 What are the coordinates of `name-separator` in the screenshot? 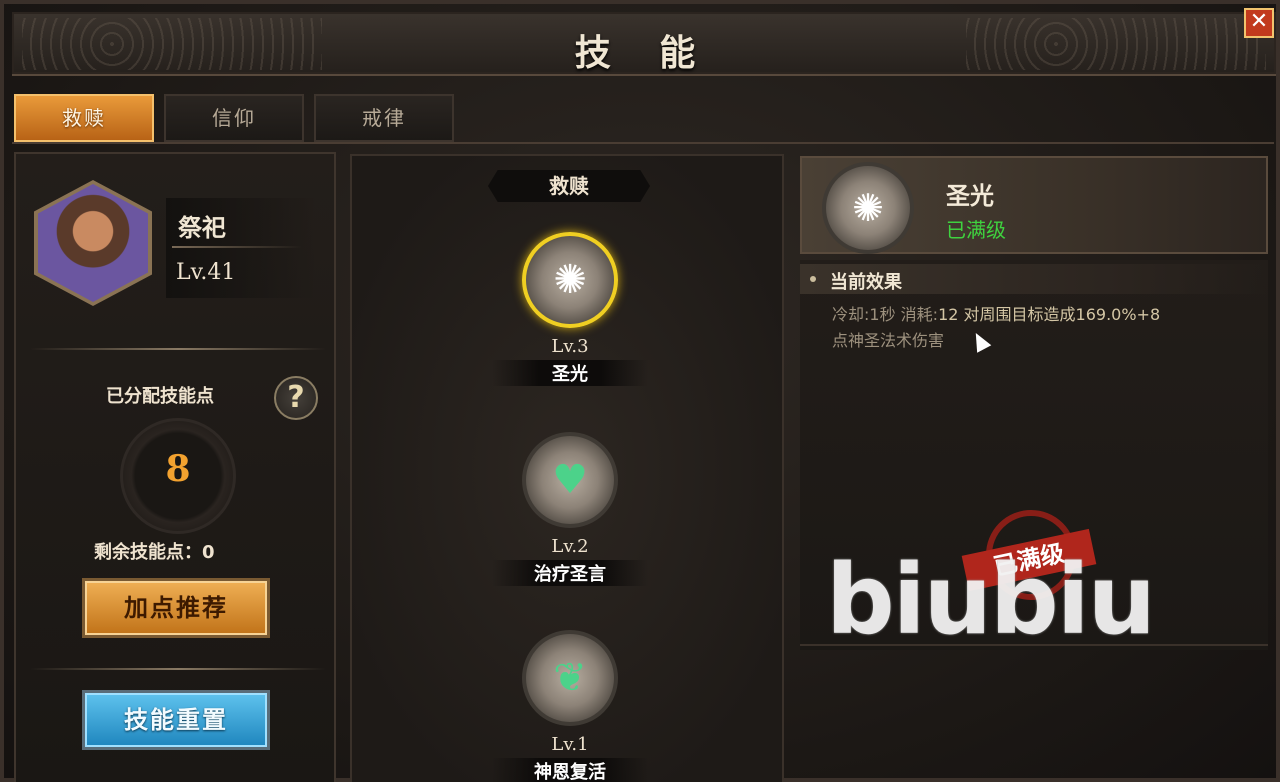 It's located at (237, 247).